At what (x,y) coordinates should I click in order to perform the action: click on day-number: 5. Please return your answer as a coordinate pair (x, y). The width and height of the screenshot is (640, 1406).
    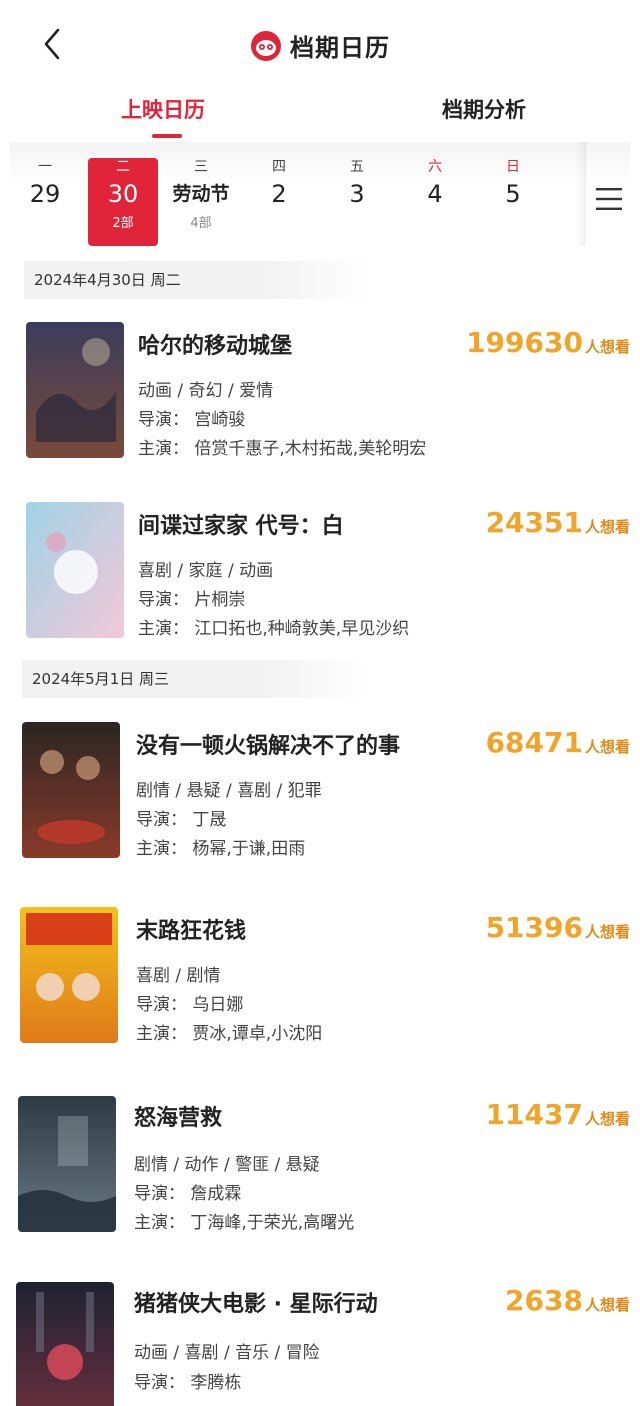
    Looking at the image, I should click on (513, 194).